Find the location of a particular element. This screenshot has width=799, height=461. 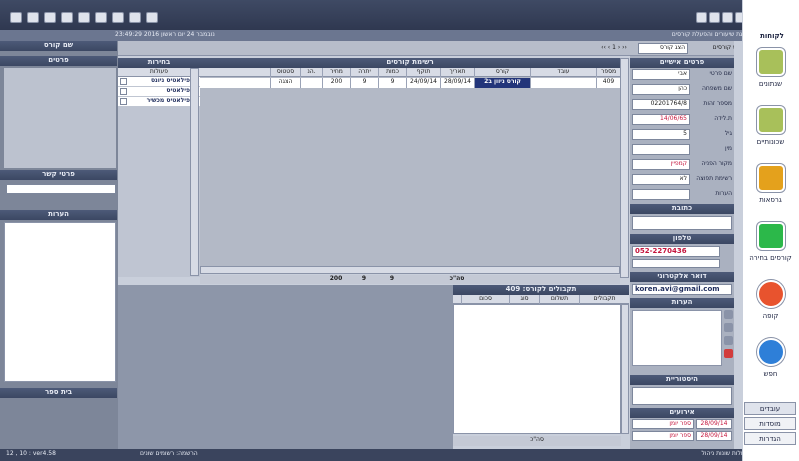

phone-field: 052-2270436 is located at coordinates (676, 251).